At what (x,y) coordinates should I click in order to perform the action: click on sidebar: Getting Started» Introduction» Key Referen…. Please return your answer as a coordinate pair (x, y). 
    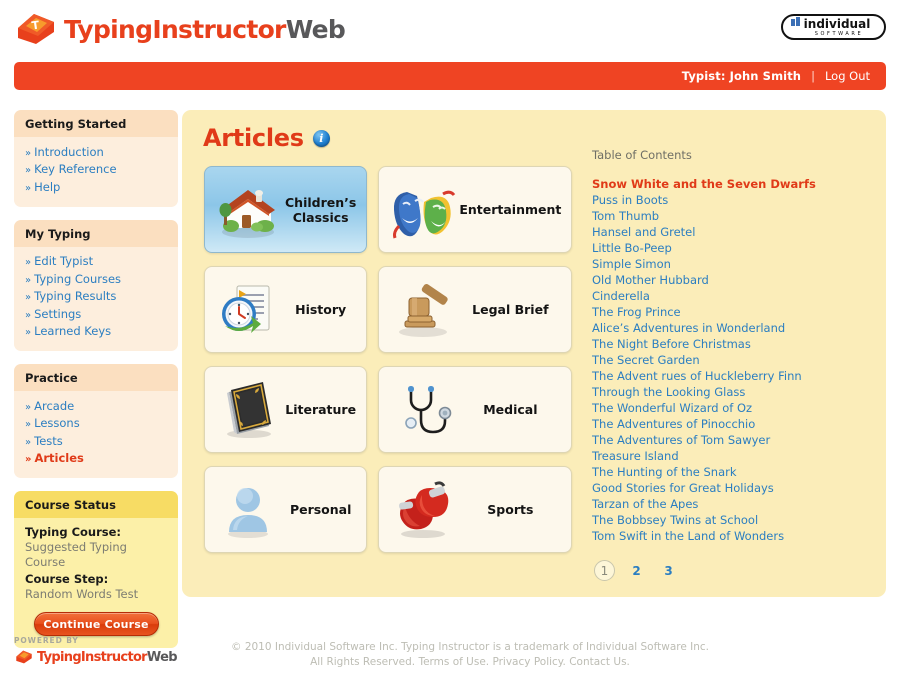
    Looking at the image, I should click on (96, 385).